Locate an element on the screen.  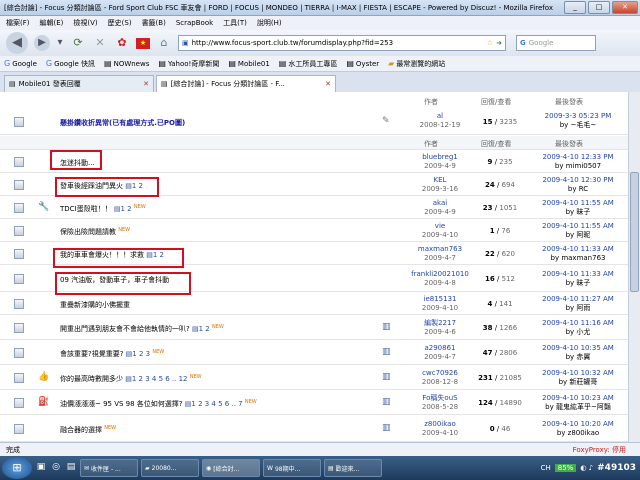
thread-title: 會該重要?視覺重要? is located at coordinates (91, 354).